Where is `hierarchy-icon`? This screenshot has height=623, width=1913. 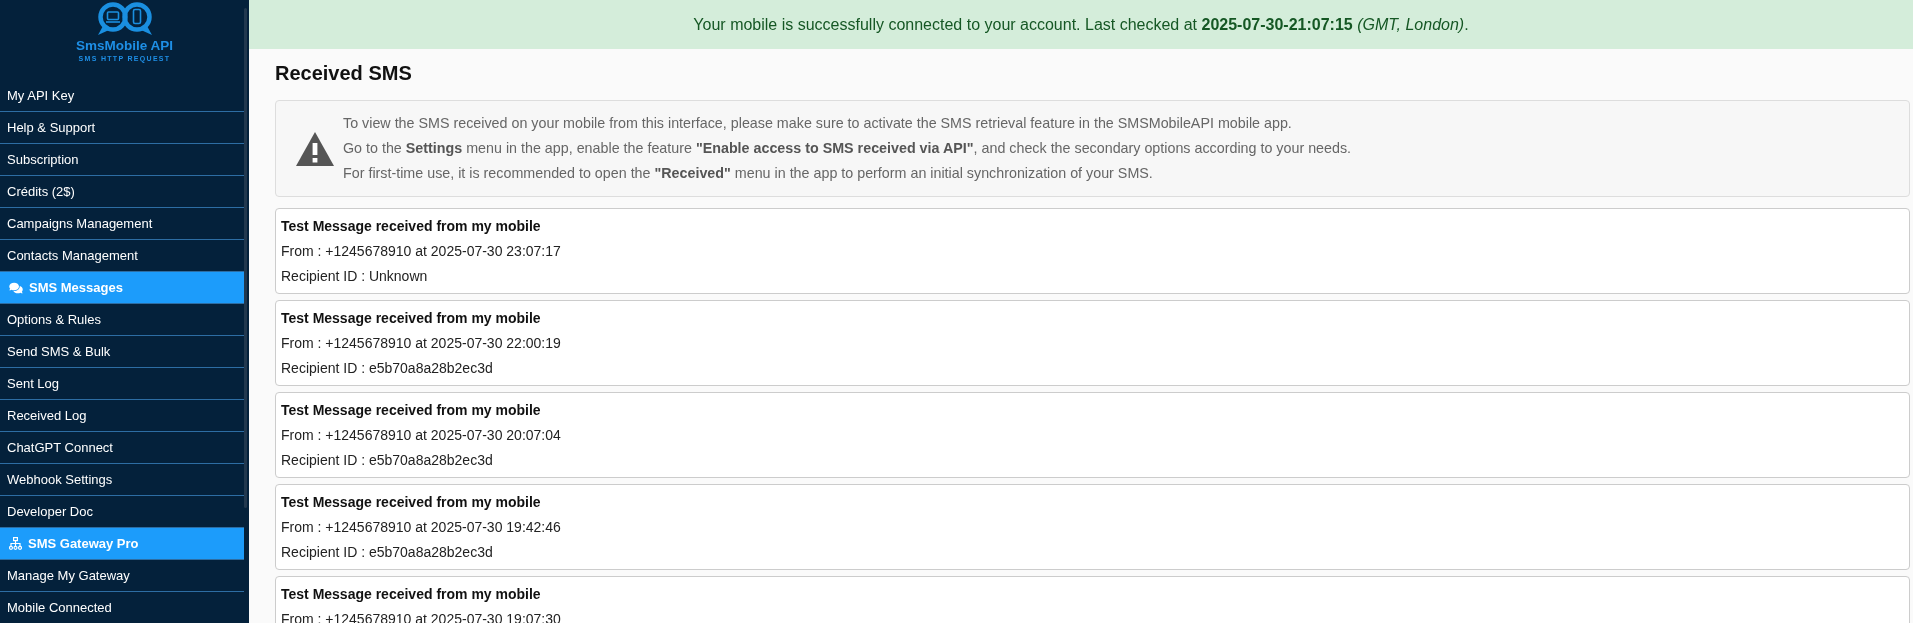
hierarchy-icon is located at coordinates (15, 543).